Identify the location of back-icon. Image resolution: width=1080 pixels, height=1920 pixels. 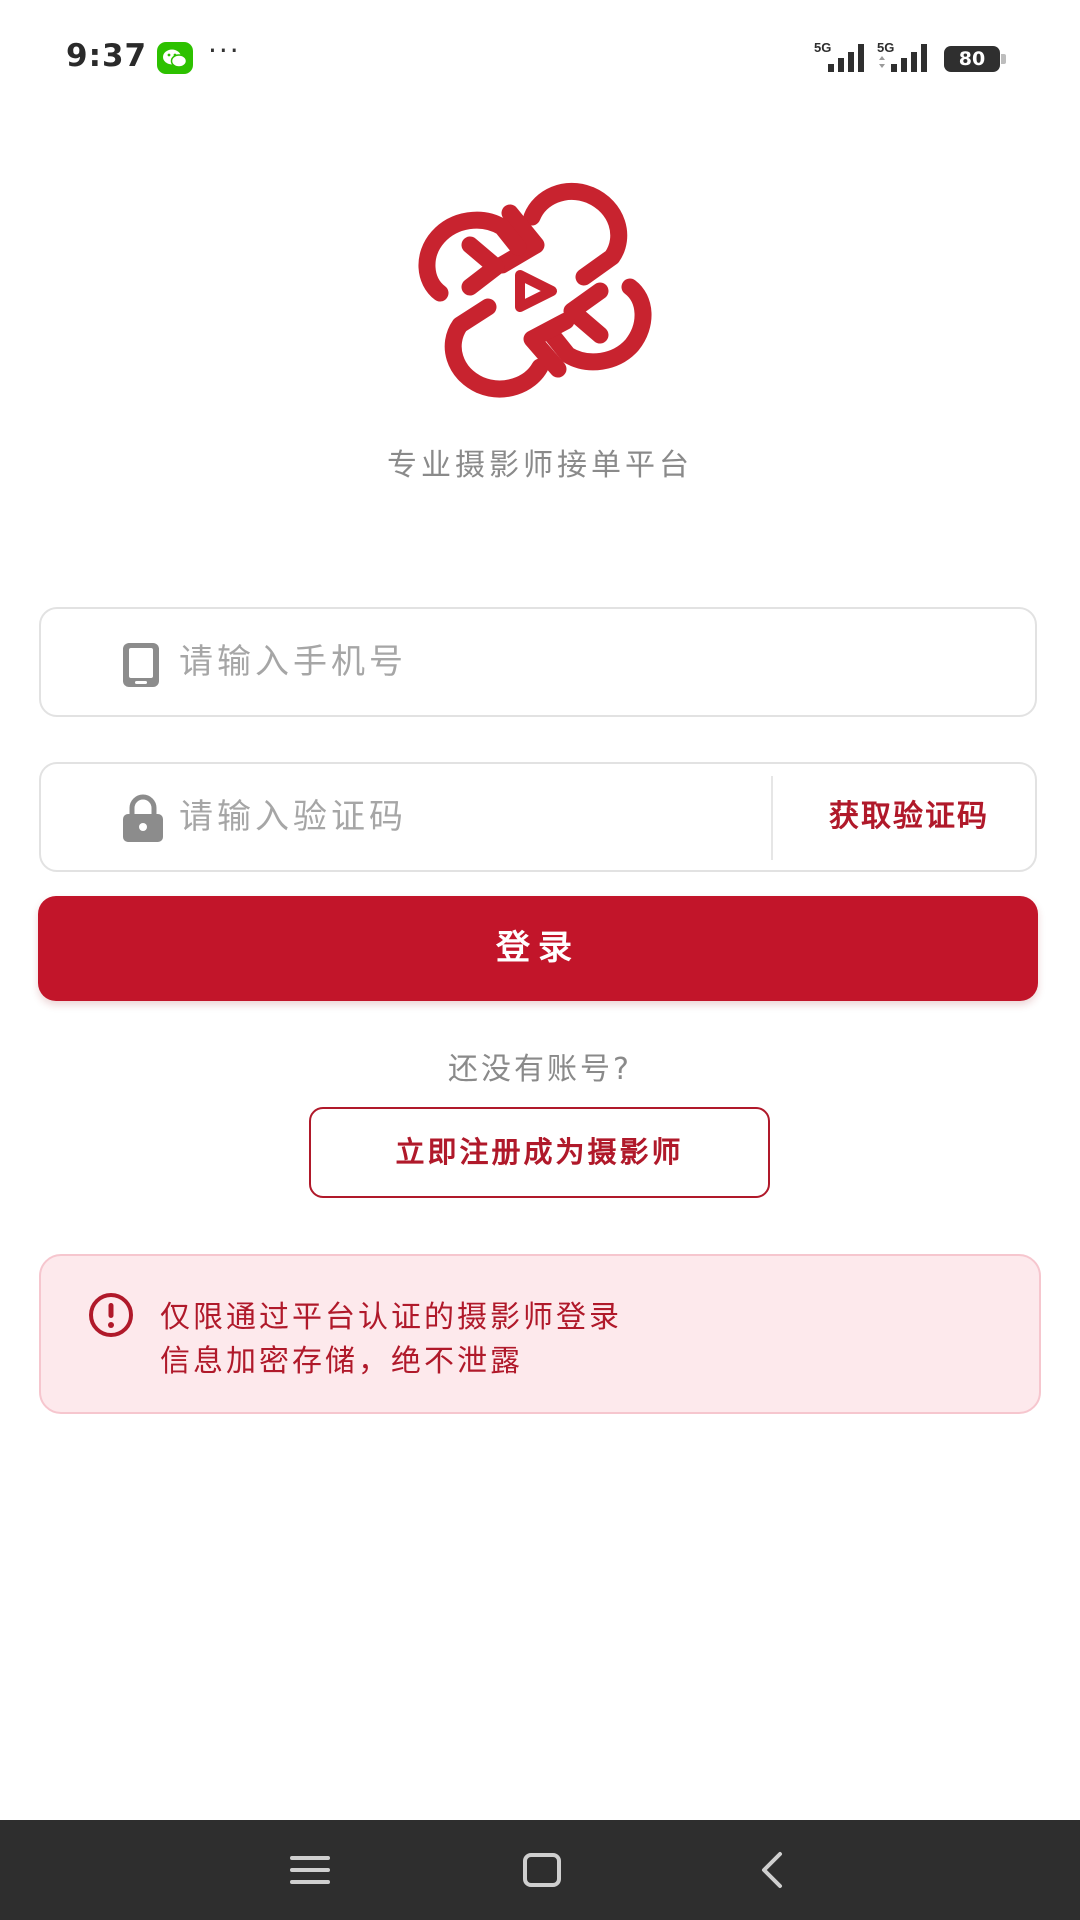
(774, 1870).